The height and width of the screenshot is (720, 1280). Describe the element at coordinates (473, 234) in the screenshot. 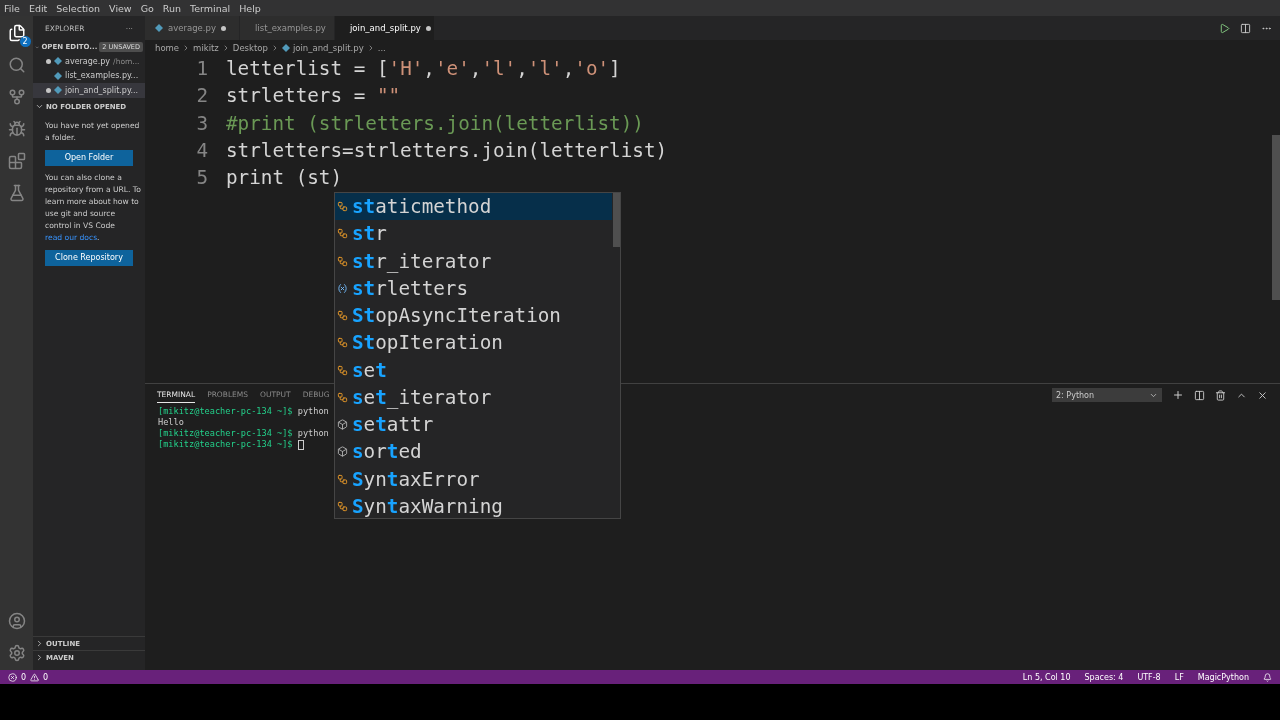

I see `suggestion-item: str` at that location.